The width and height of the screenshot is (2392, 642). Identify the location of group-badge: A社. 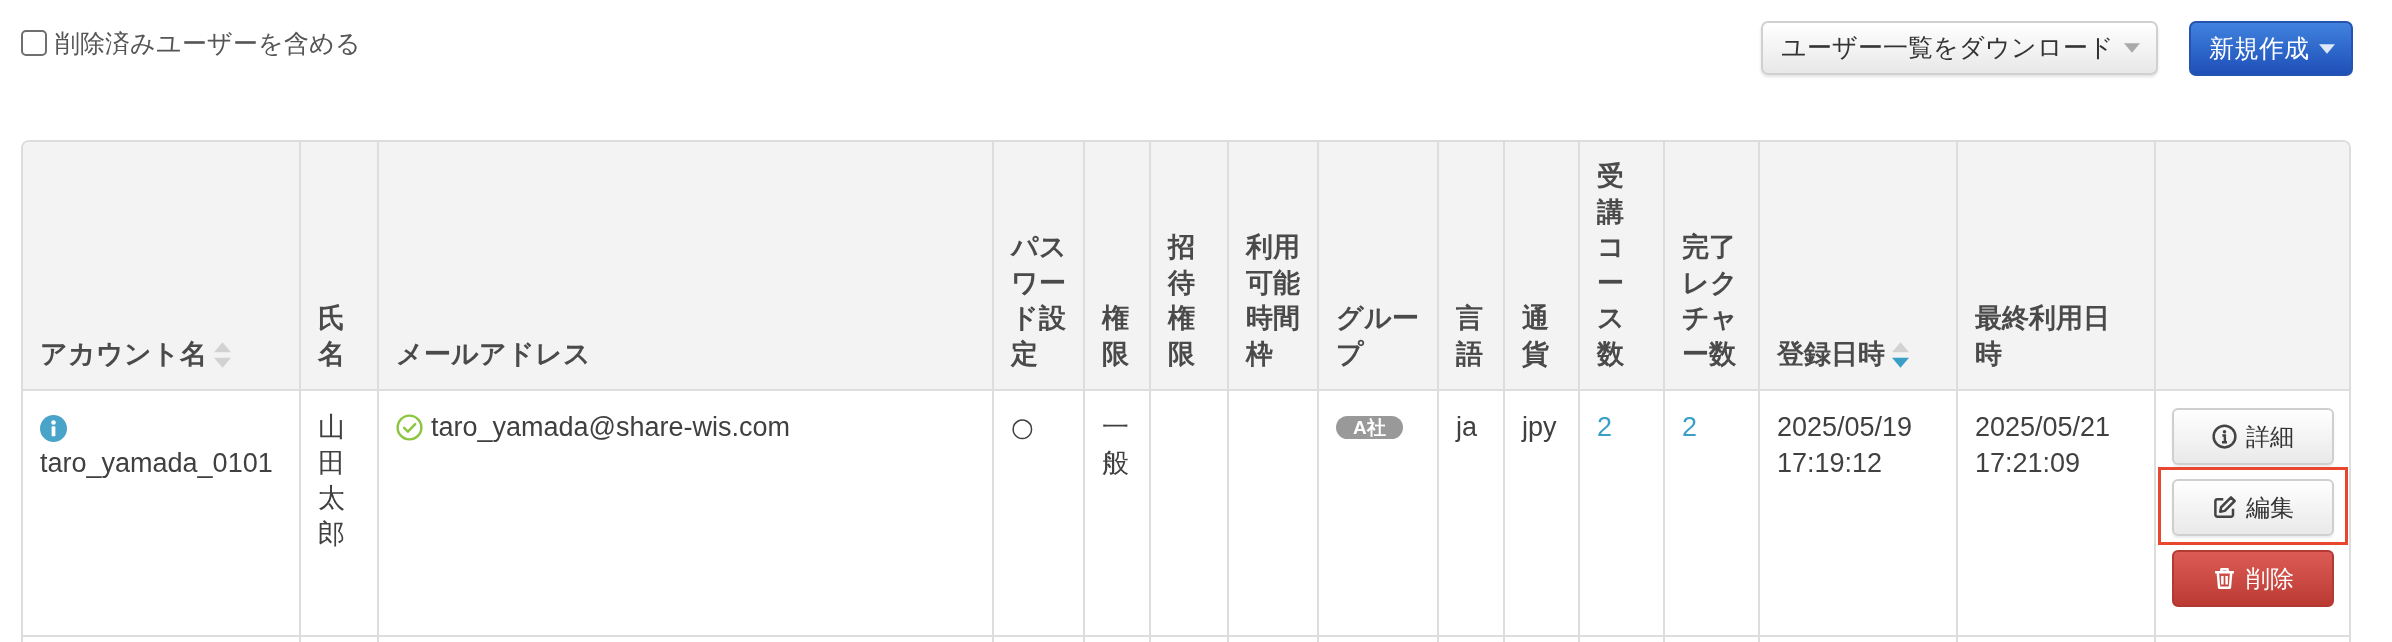
(1369, 427).